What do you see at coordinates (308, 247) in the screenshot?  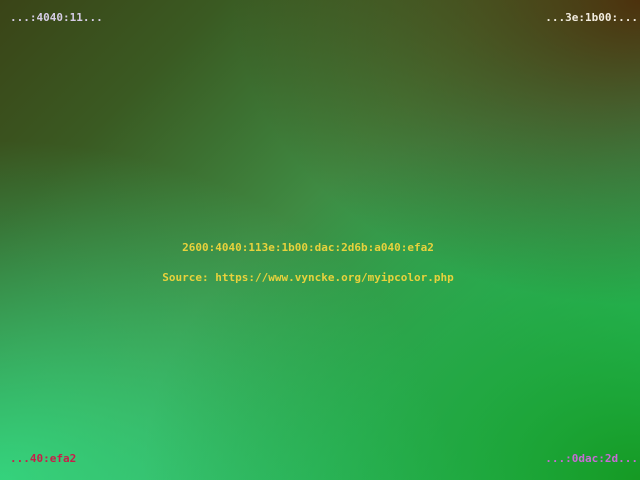 I see `ip-address-text: 2600:4040:113e:1b00:dac:2d6b:a040:efa2` at bounding box center [308, 247].